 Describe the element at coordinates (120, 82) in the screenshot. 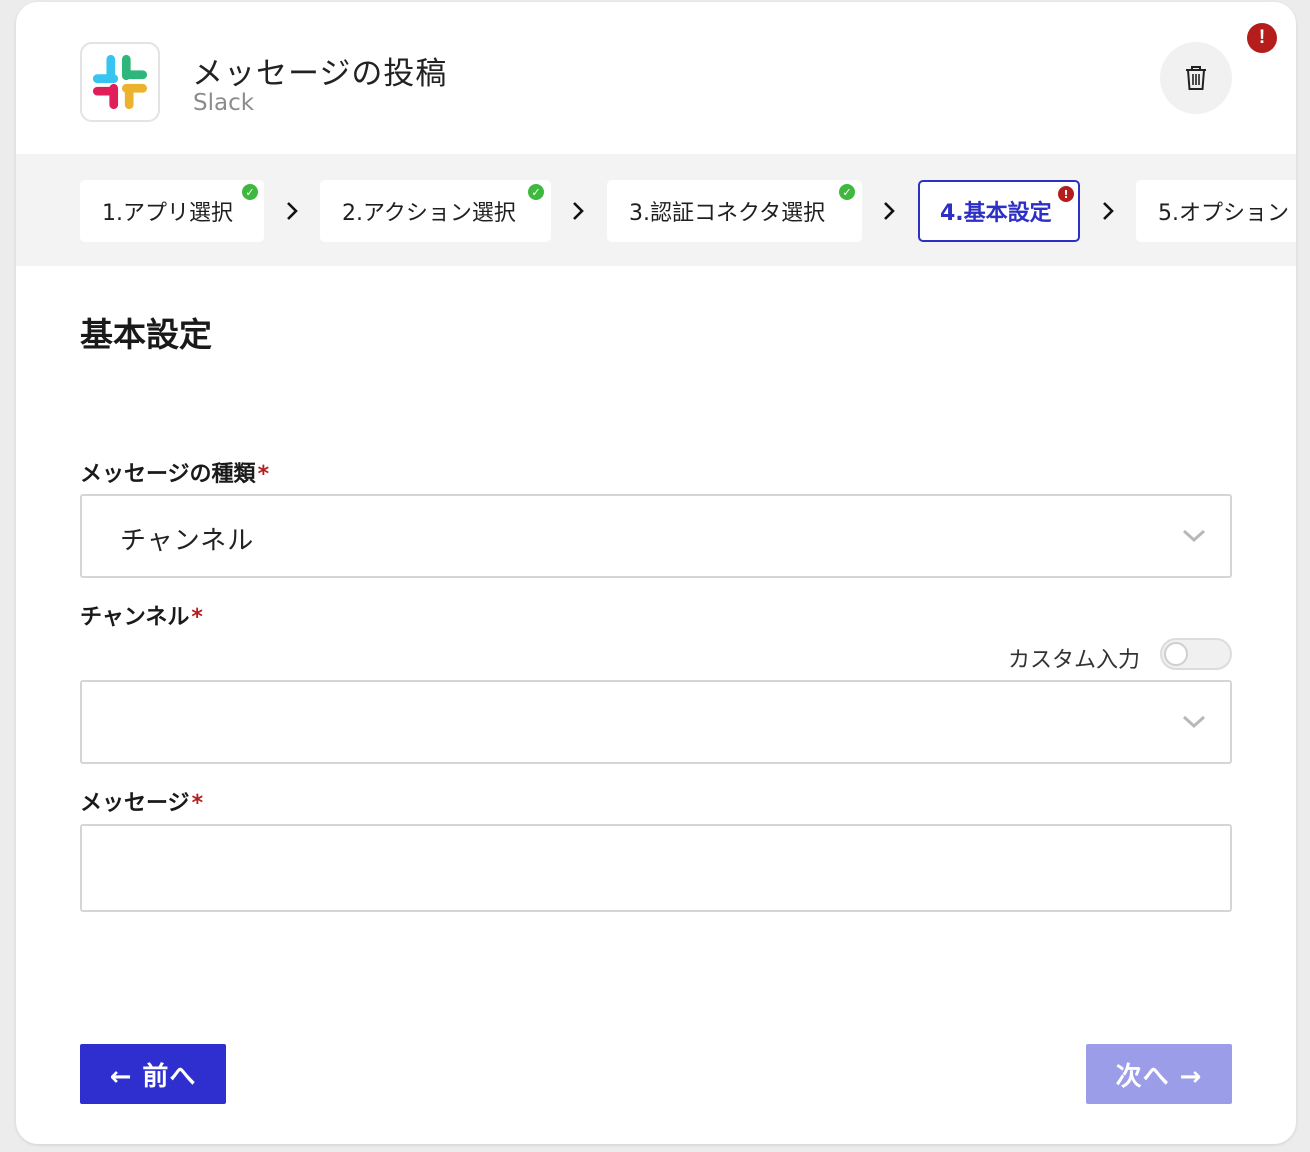

I see `slack-logo-icon` at that location.